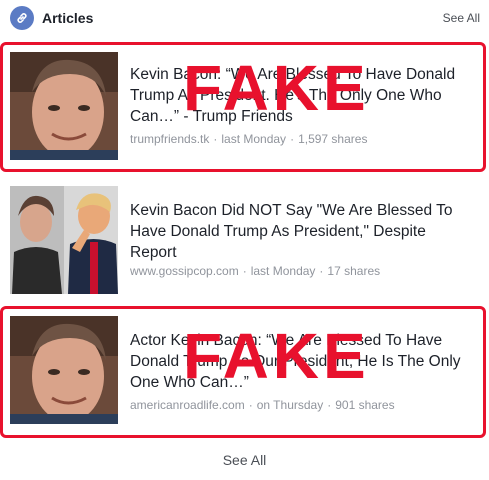 Image resolution: width=489 pixels, height=480 pixels. I want to click on article-shares: 17 shares, so click(354, 271).